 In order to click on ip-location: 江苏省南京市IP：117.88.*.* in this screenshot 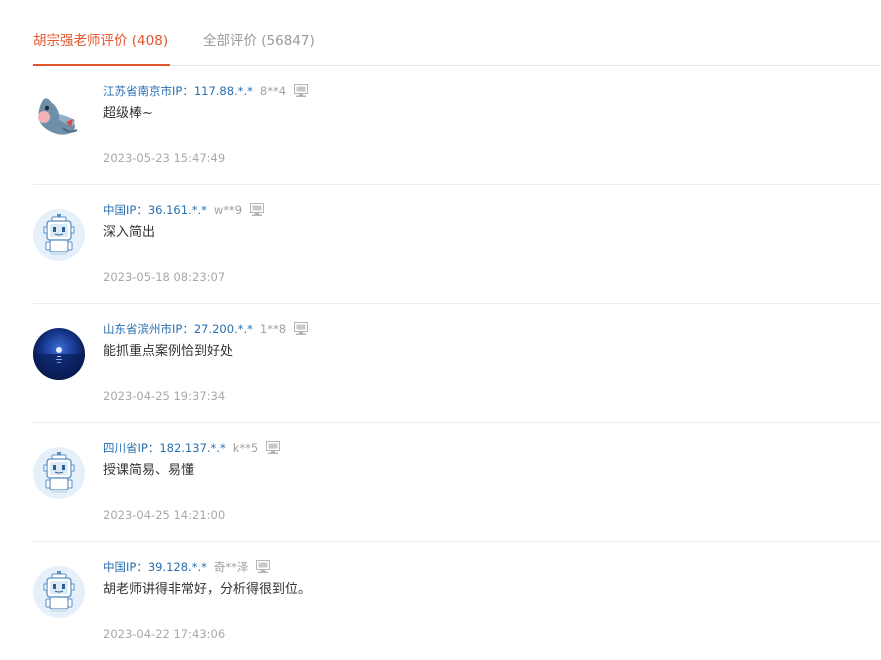, I will do `click(178, 91)`.